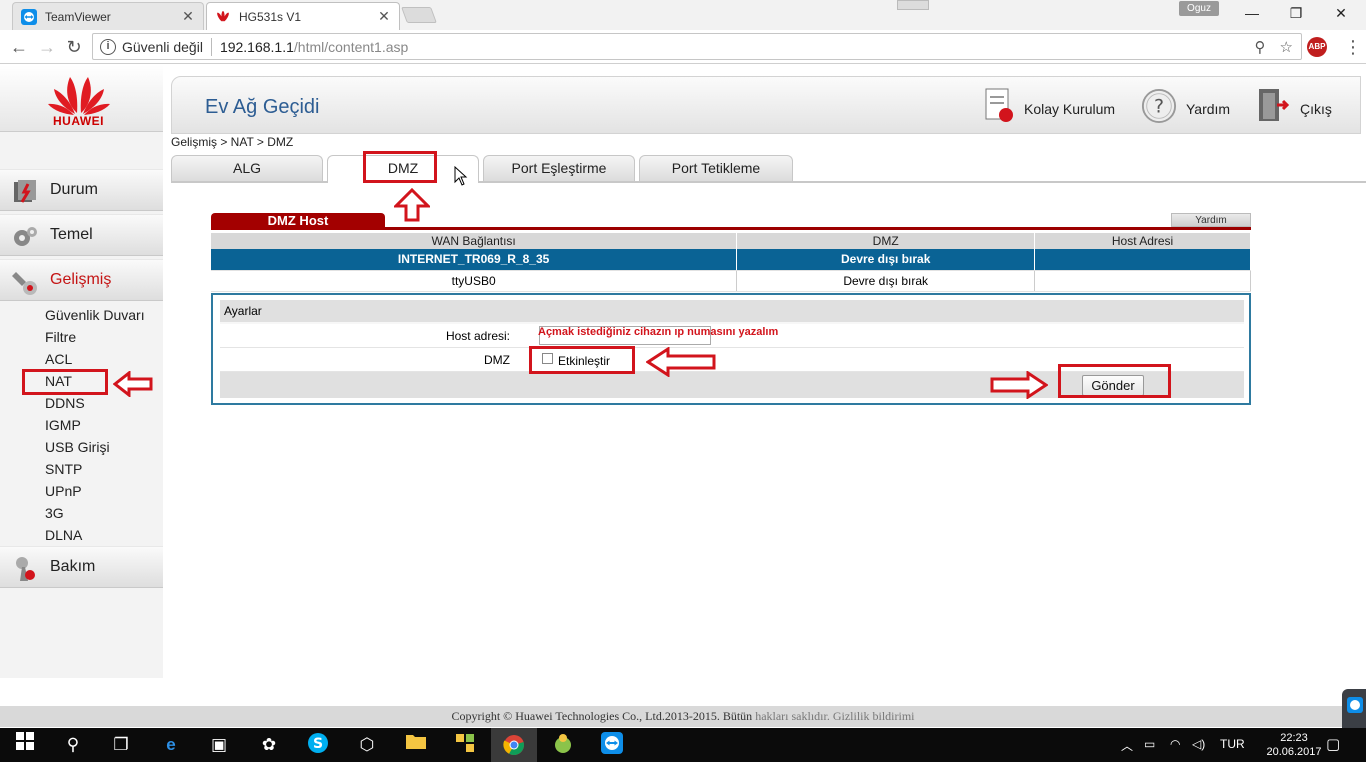 This screenshot has width=1366, height=762. What do you see at coordinates (81, 235) in the screenshot?
I see `sidebar-item-temel: Temel` at bounding box center [81, 235].